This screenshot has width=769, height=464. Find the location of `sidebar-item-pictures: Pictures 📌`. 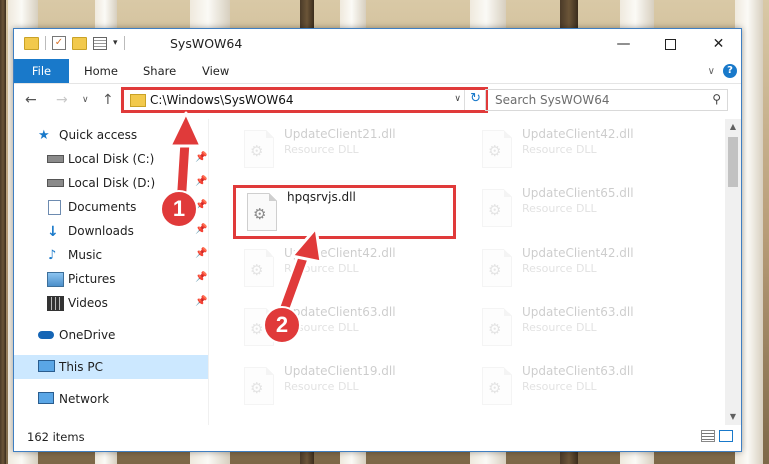

sidebar-item-pictures: Pictures 📌 is located at coordinates (111, 279).